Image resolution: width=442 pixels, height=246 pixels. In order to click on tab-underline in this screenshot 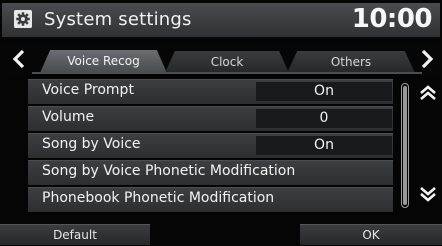, I will do `click(227, 73)`.